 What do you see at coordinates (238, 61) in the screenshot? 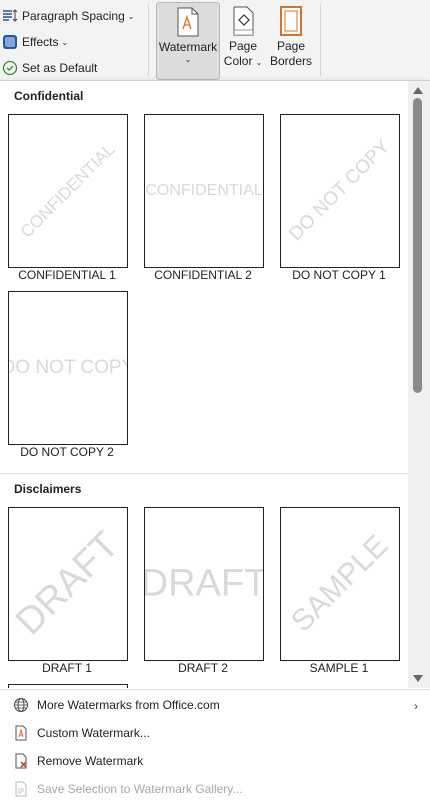
I see `page-color-label-line2: Color` at bounding box center [238, 61].